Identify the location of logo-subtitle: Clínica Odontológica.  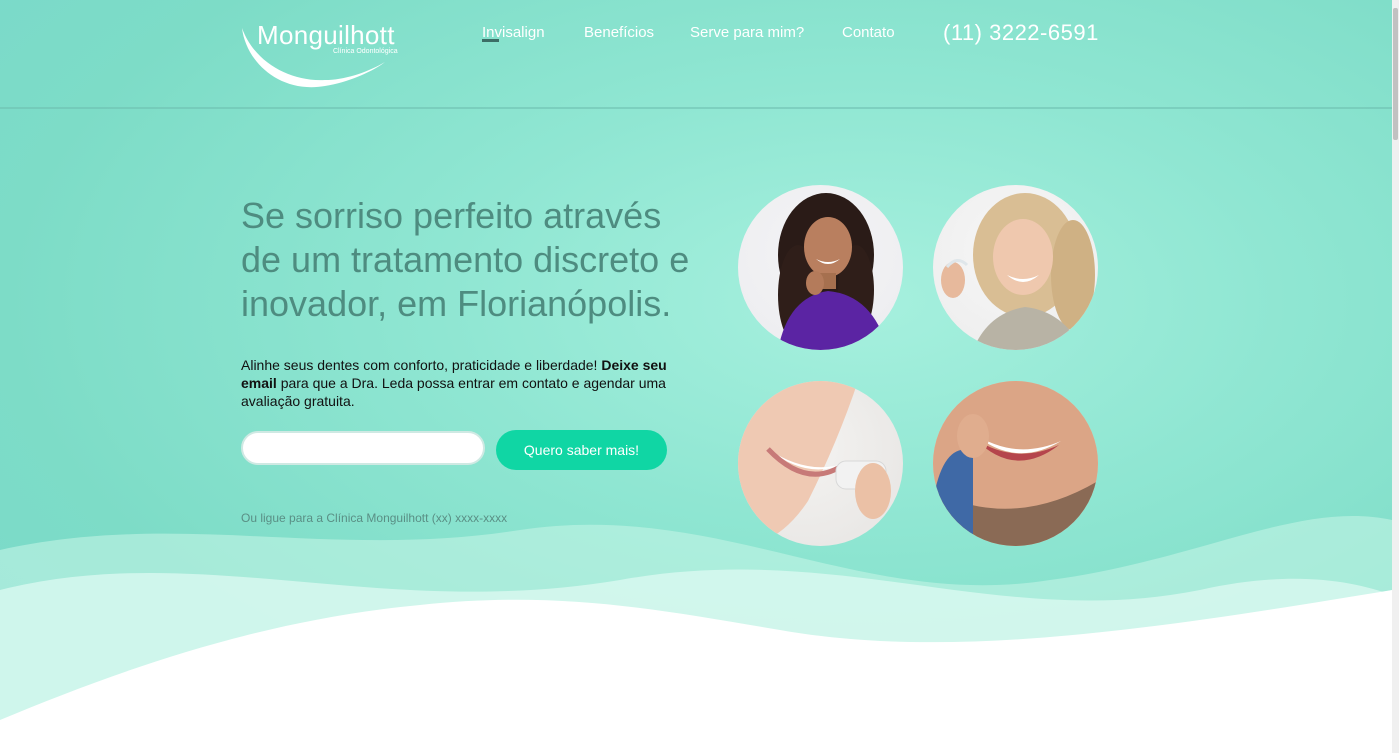
(365, 51).